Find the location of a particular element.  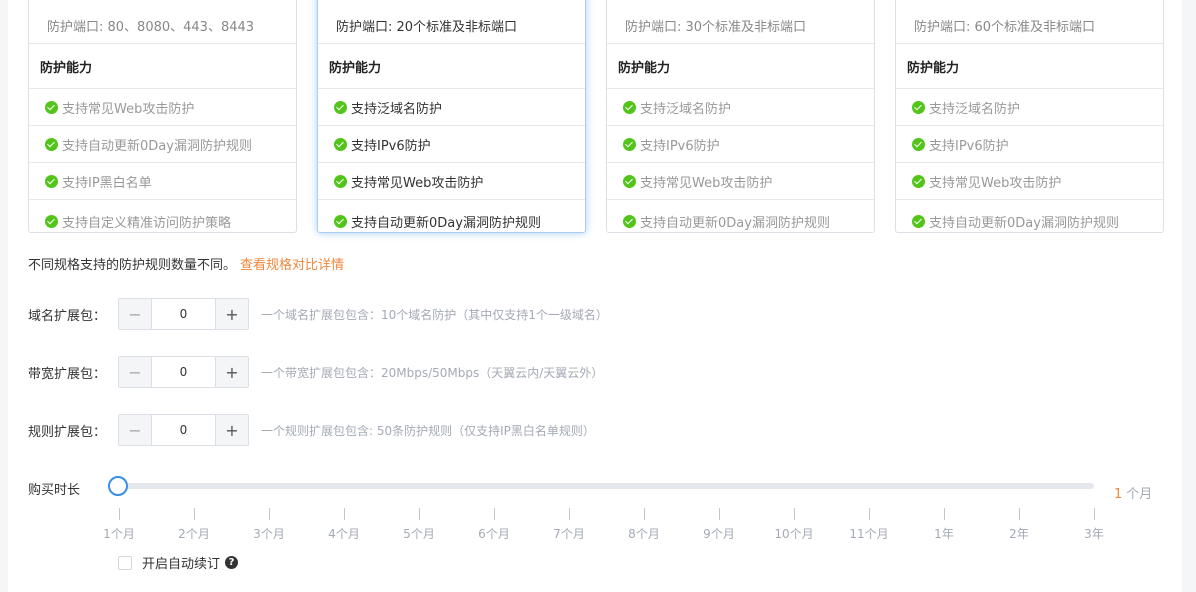

duration-tick-label: 1年 is located at coordinates (944, 533).